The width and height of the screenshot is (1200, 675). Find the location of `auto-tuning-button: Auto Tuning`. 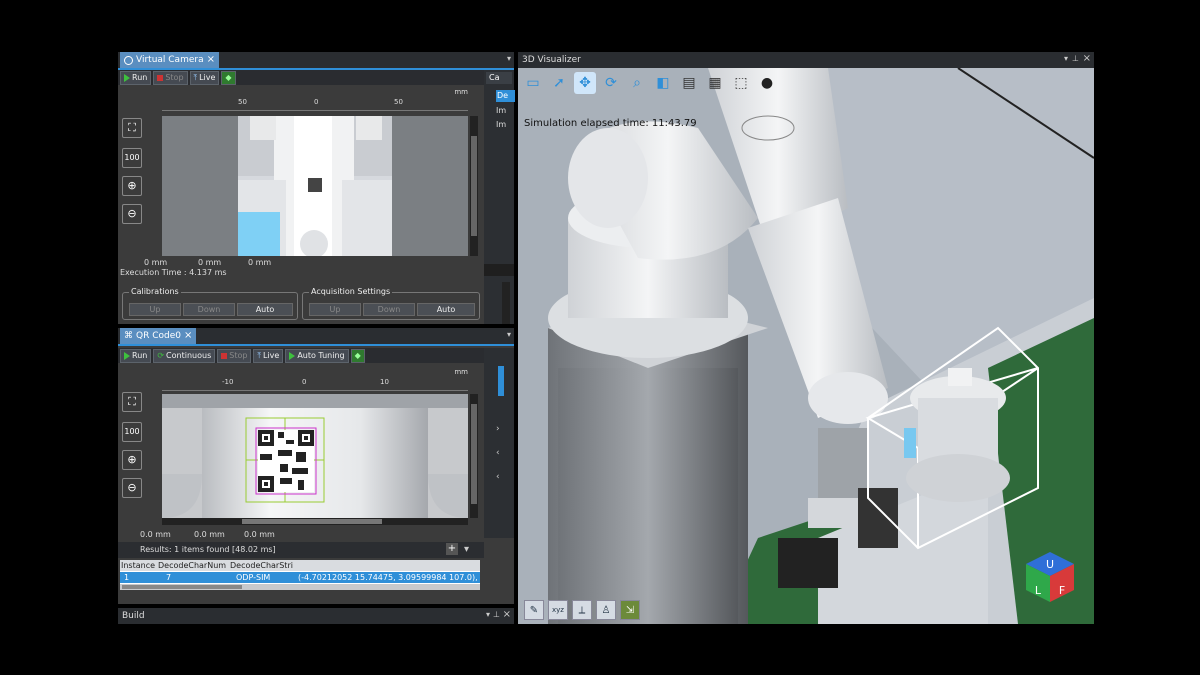

auto-tuning-button: Auto Tuning is located at coordinates (317, 355).